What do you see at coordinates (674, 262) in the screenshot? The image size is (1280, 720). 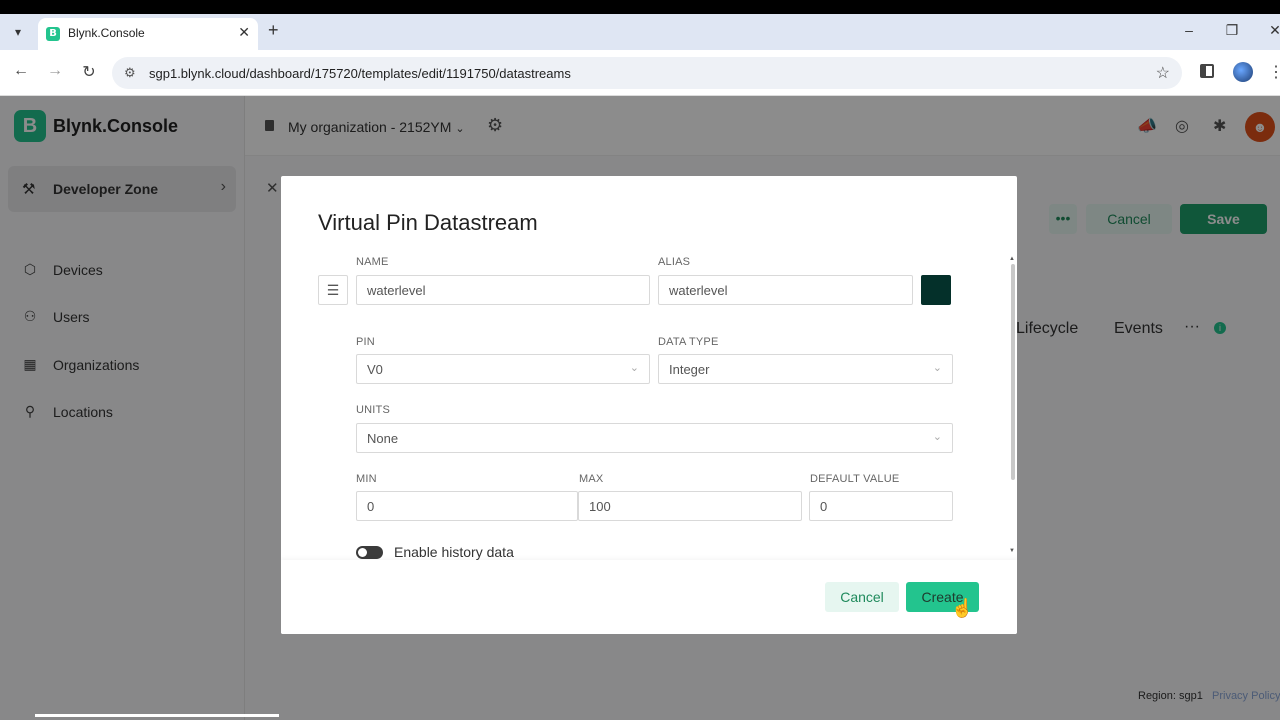 I see `alias-label: ALIAS` at bounding box center [674, 262].